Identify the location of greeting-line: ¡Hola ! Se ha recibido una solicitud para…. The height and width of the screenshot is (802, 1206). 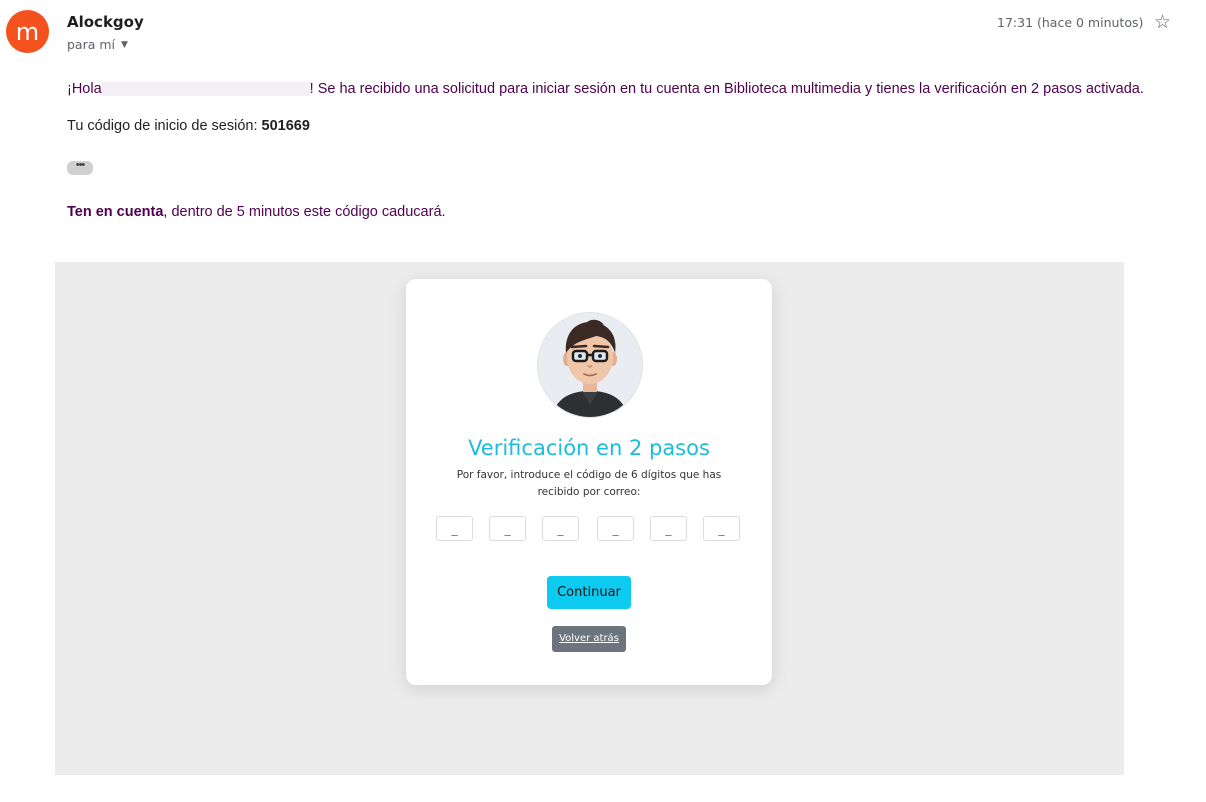
(605, 89).